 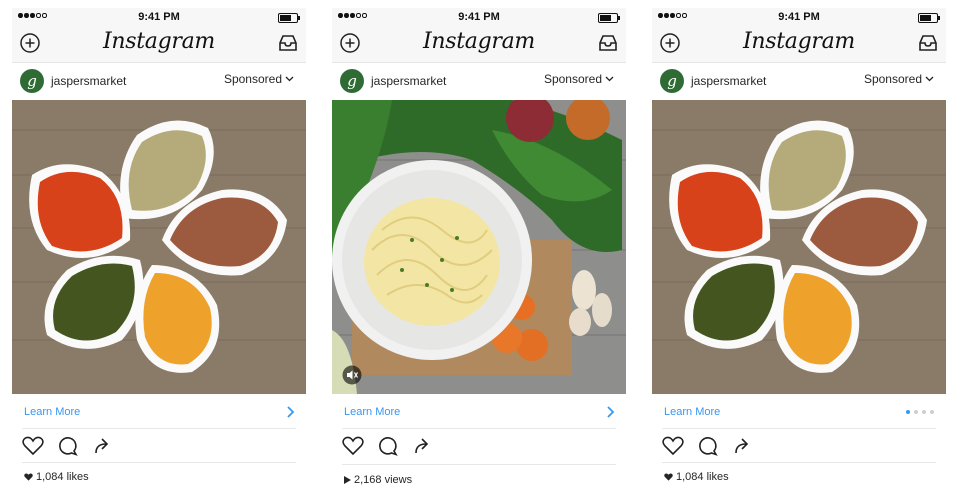 I want to click on views-count: 2,168 views, so click(x=378, y=480).